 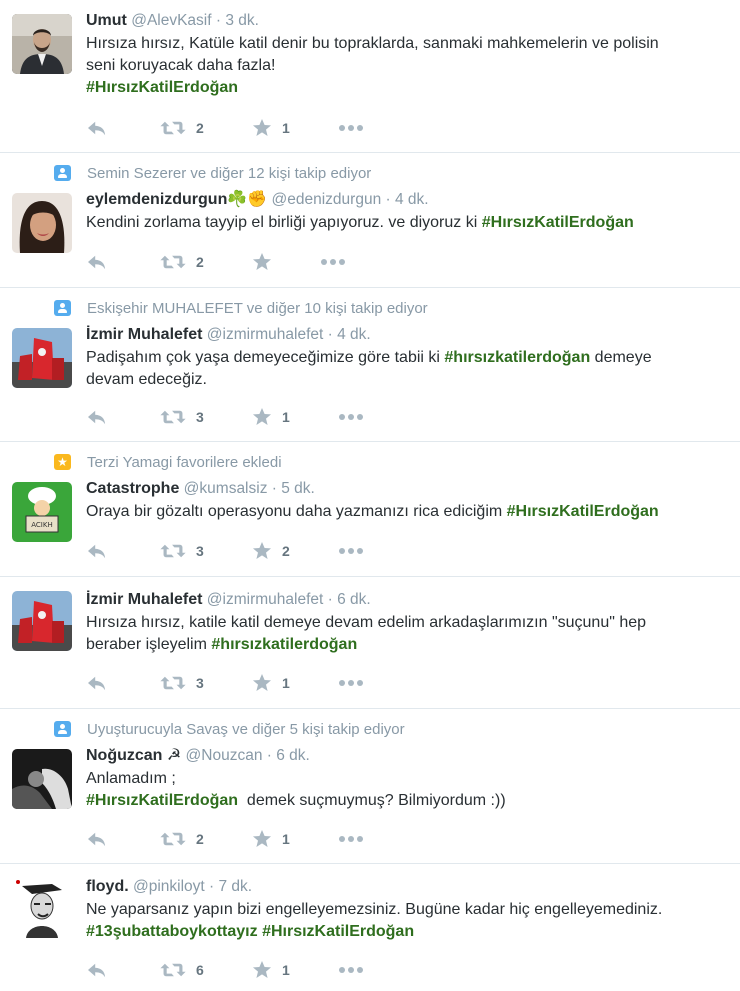 I want to click on tweet-timestamp: · 5 dk., so click(x=293, y=488).